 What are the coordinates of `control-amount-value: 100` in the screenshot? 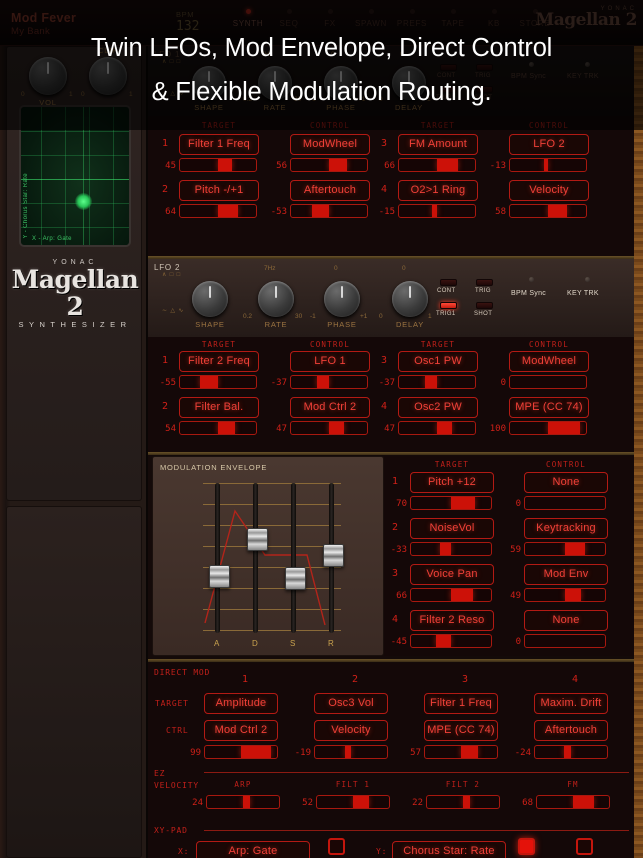 It's located at (497, 429).